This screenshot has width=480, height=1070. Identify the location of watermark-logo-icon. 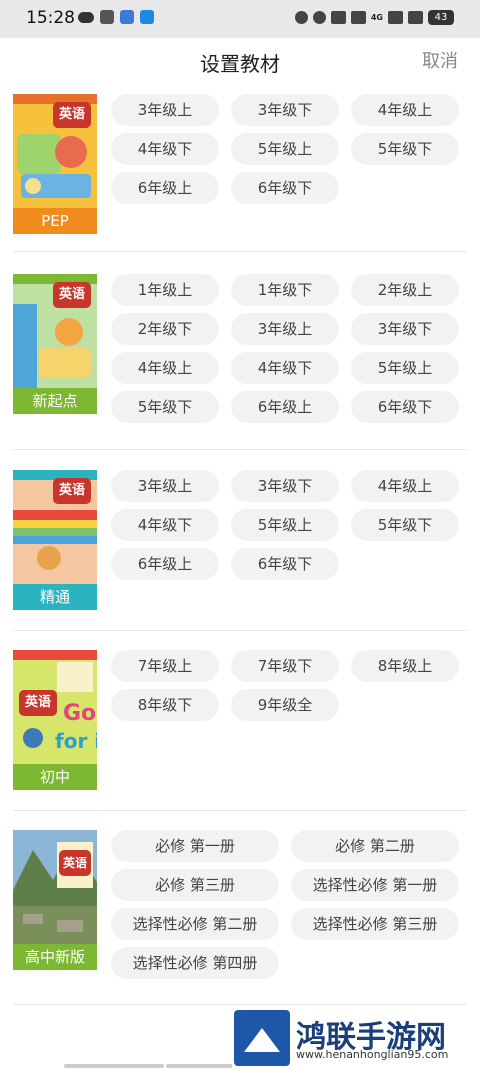
(262, 1038).